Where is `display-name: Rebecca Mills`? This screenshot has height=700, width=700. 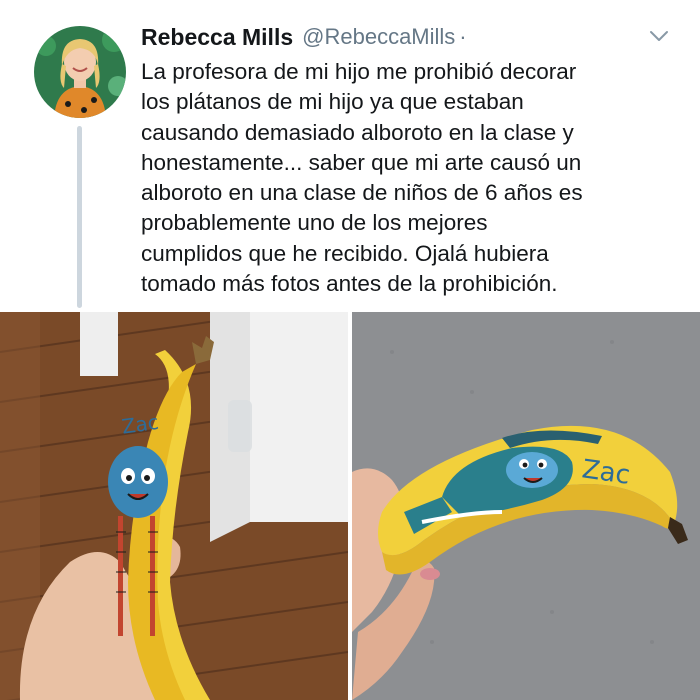 display-name: Rebecca Mills is located at coordinates (217, 37).